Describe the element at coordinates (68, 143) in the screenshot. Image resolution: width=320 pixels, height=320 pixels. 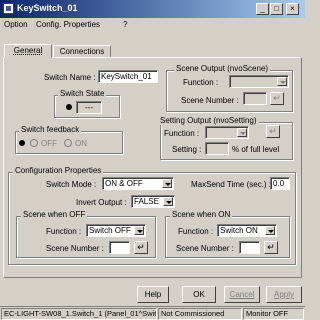
I see `feedback-on-radio` at that location.